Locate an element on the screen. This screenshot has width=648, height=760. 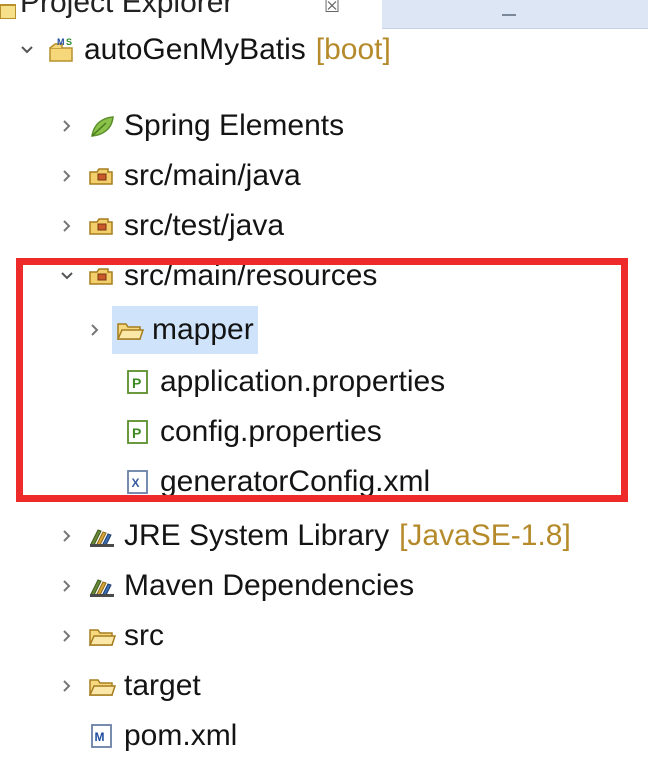
tree-item-application-properties: P application.properties is located at coordinates (284, 382).